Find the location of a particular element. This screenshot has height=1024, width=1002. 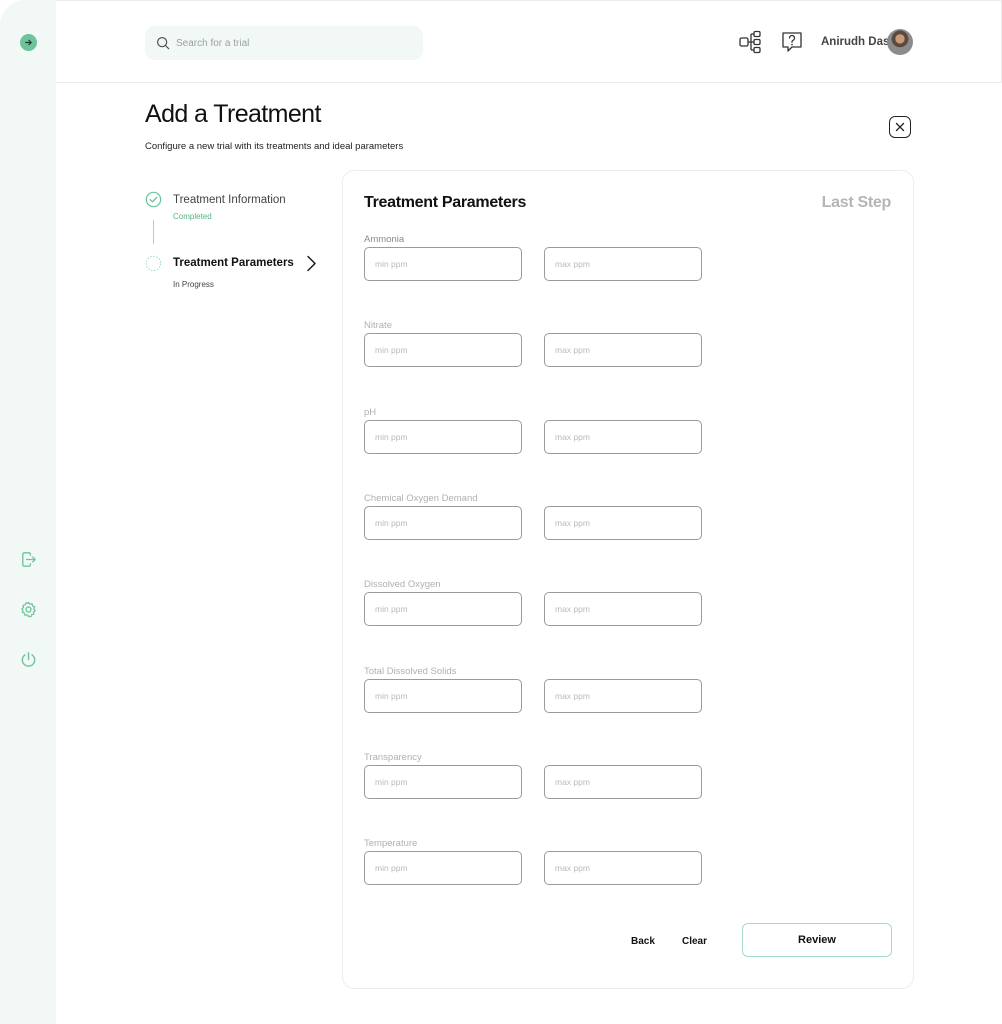

sidebar is located at coordinates (28, 512).